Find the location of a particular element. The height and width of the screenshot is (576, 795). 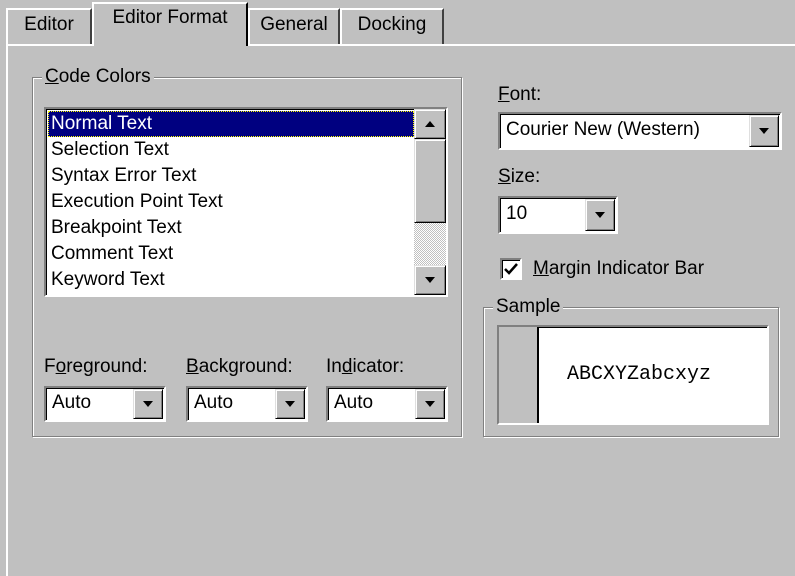

tab-docking-label: Docking is located at coordinates (392, 24).